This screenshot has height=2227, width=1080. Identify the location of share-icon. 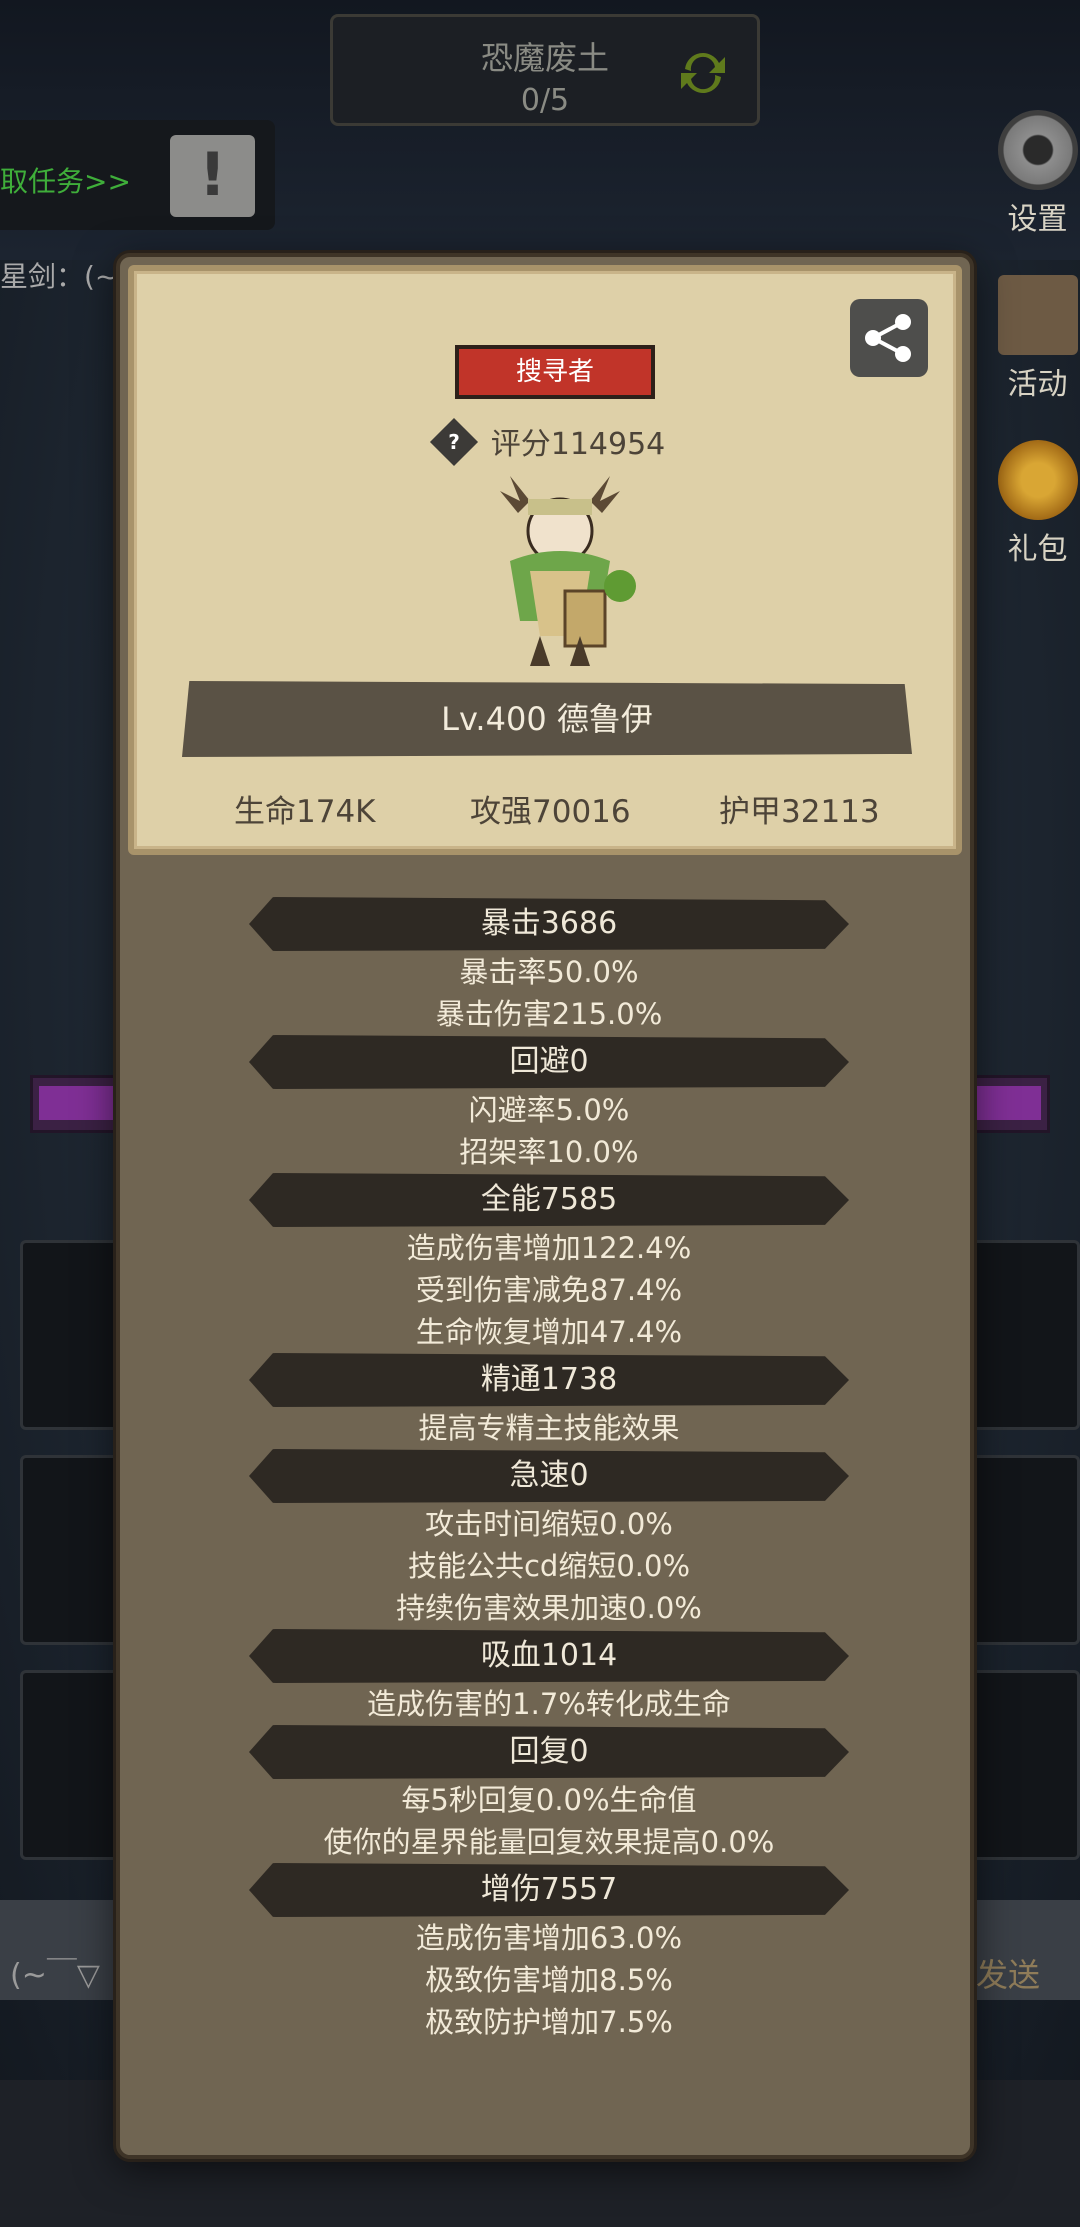
(888, 338).